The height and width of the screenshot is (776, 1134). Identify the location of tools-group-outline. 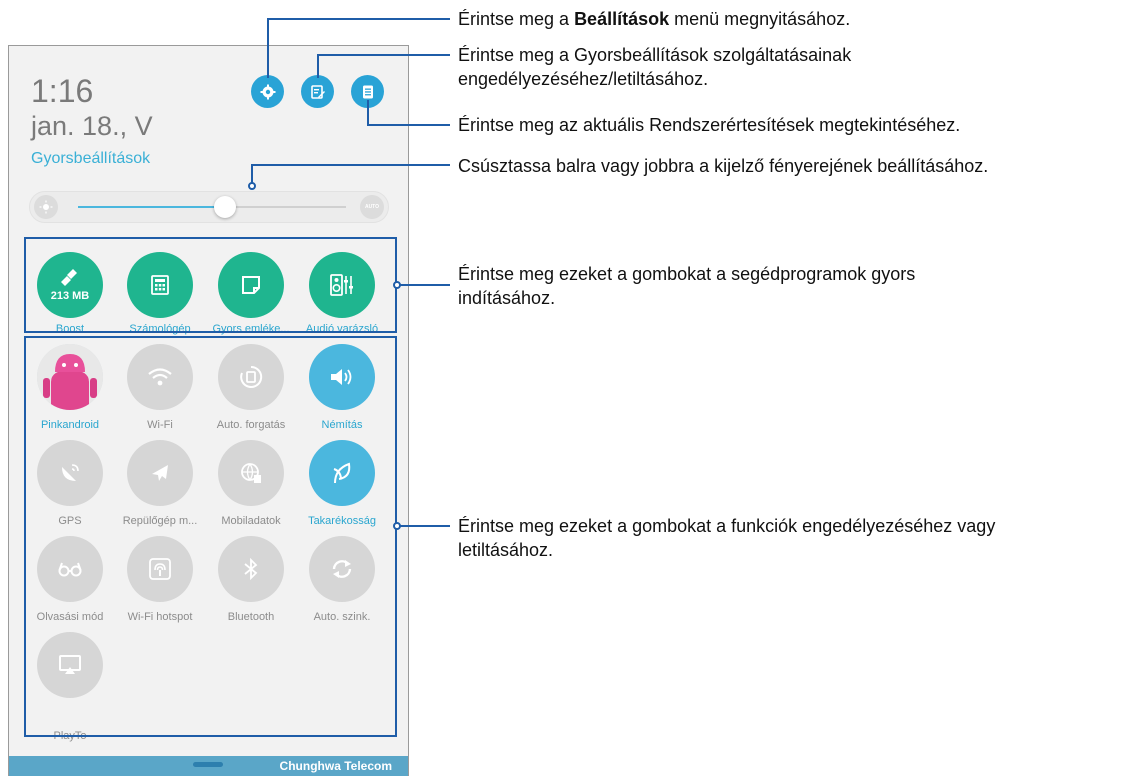
(210, 285).